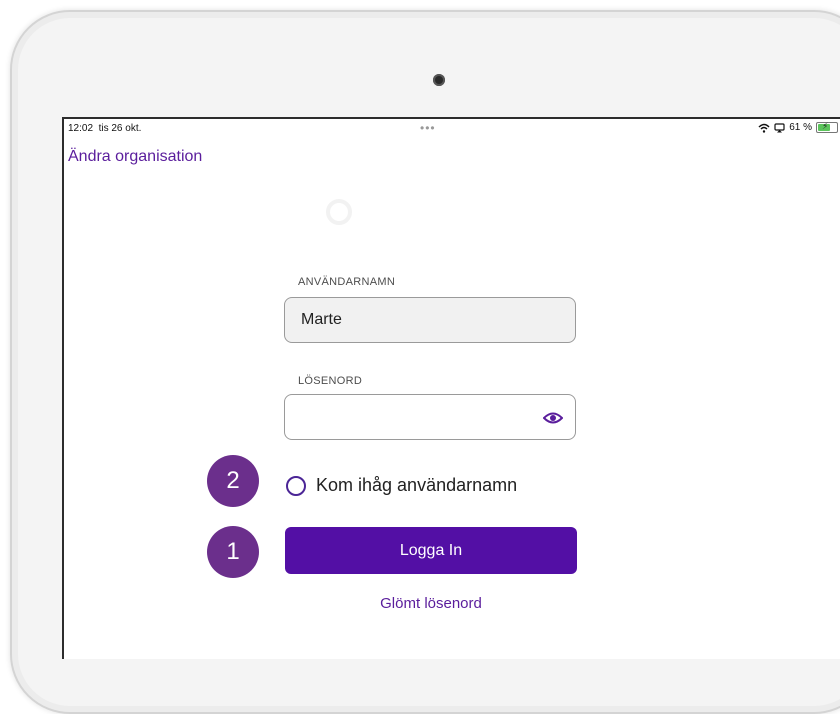 The image size is (840, 714). I want to click on forgot-password-link: Glömt lösenord, so click(431, 603).